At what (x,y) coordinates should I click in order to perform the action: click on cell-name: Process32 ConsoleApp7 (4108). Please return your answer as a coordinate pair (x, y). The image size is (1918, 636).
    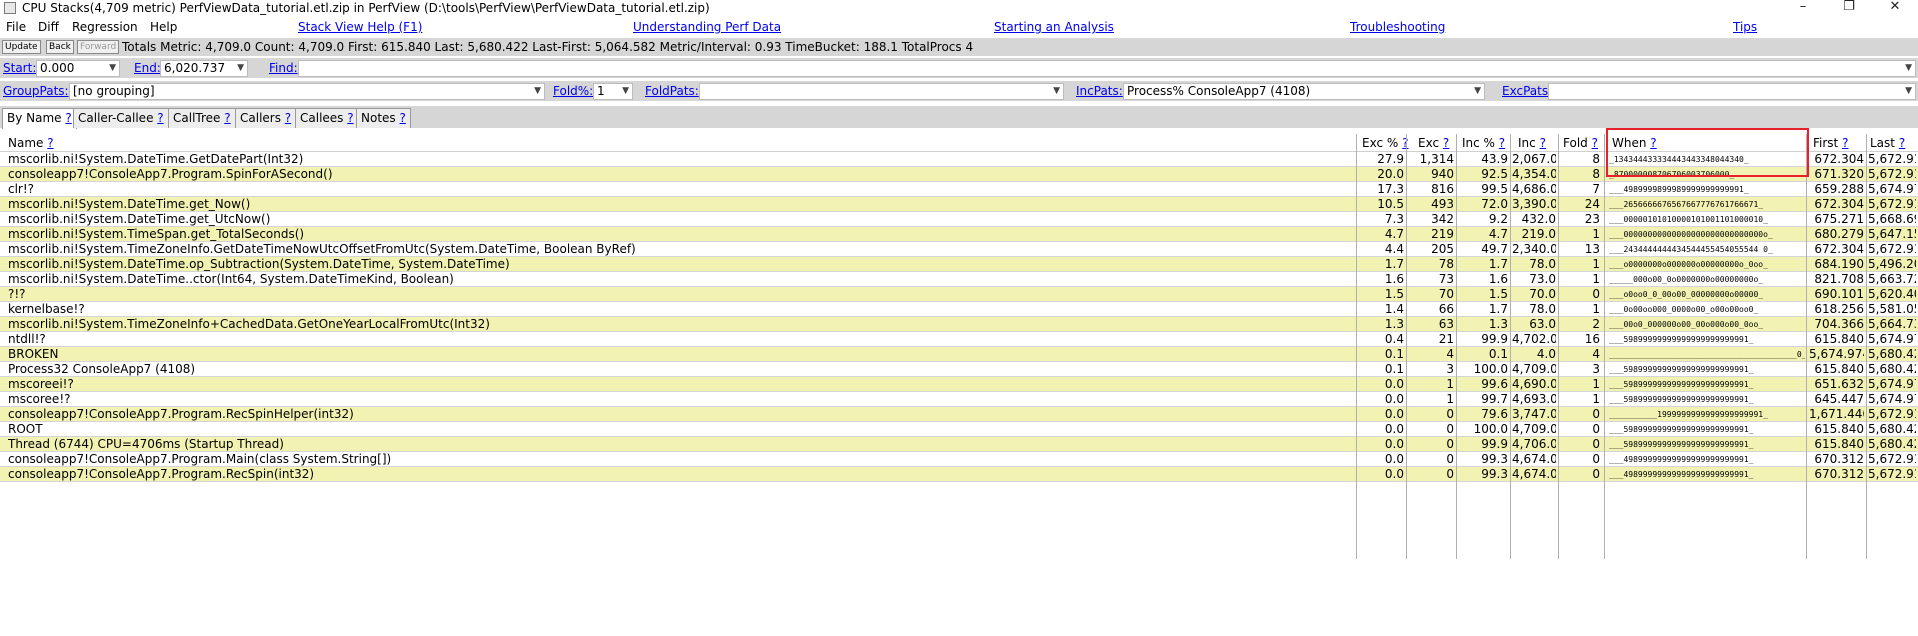
    Looking at the image, I should click on (680, 369).